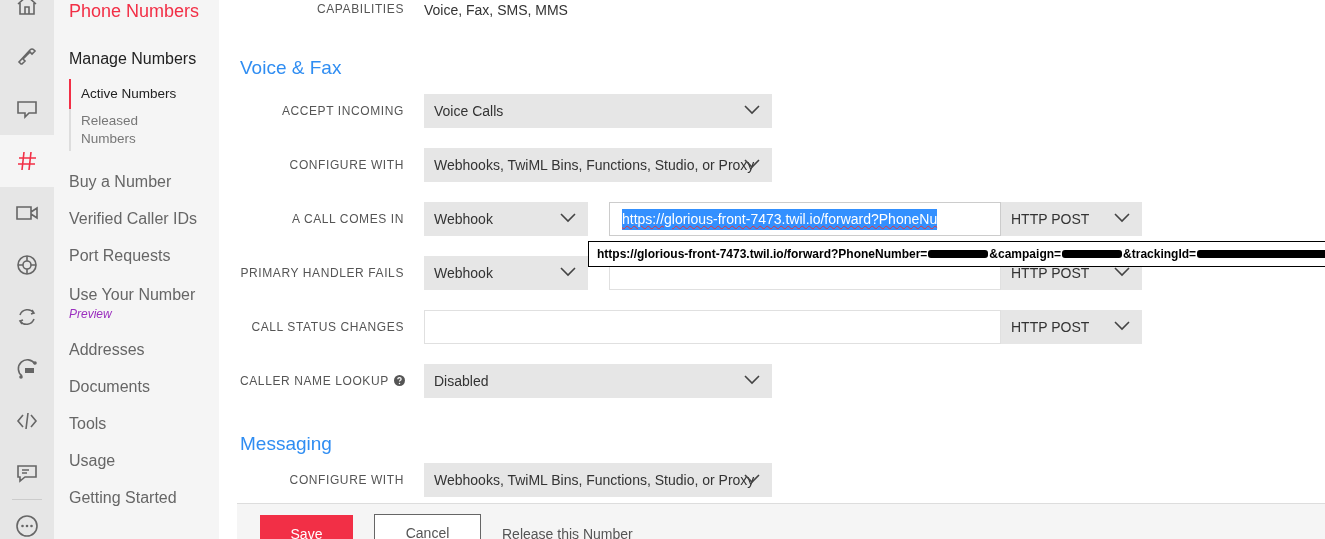 This screenshot has height=539, width=1325. What do you see at coordinates (567, 531) in the screenshot?
I see `release-number-link: Release this Number` at bounding box center [567, 531].